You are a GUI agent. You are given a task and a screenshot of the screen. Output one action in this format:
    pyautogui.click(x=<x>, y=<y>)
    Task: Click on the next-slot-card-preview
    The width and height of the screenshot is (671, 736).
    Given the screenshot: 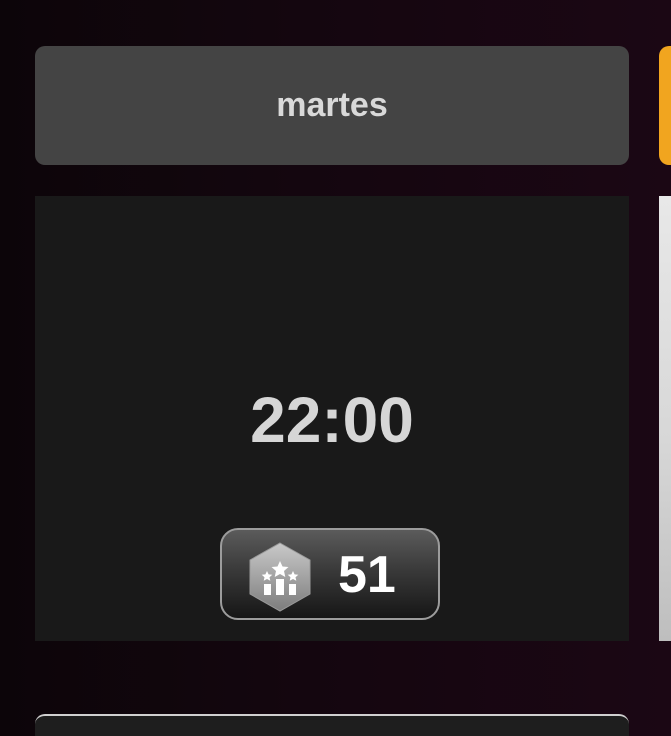 What is the action you would take?
    pyautogui.click(x=665, y=418)
    